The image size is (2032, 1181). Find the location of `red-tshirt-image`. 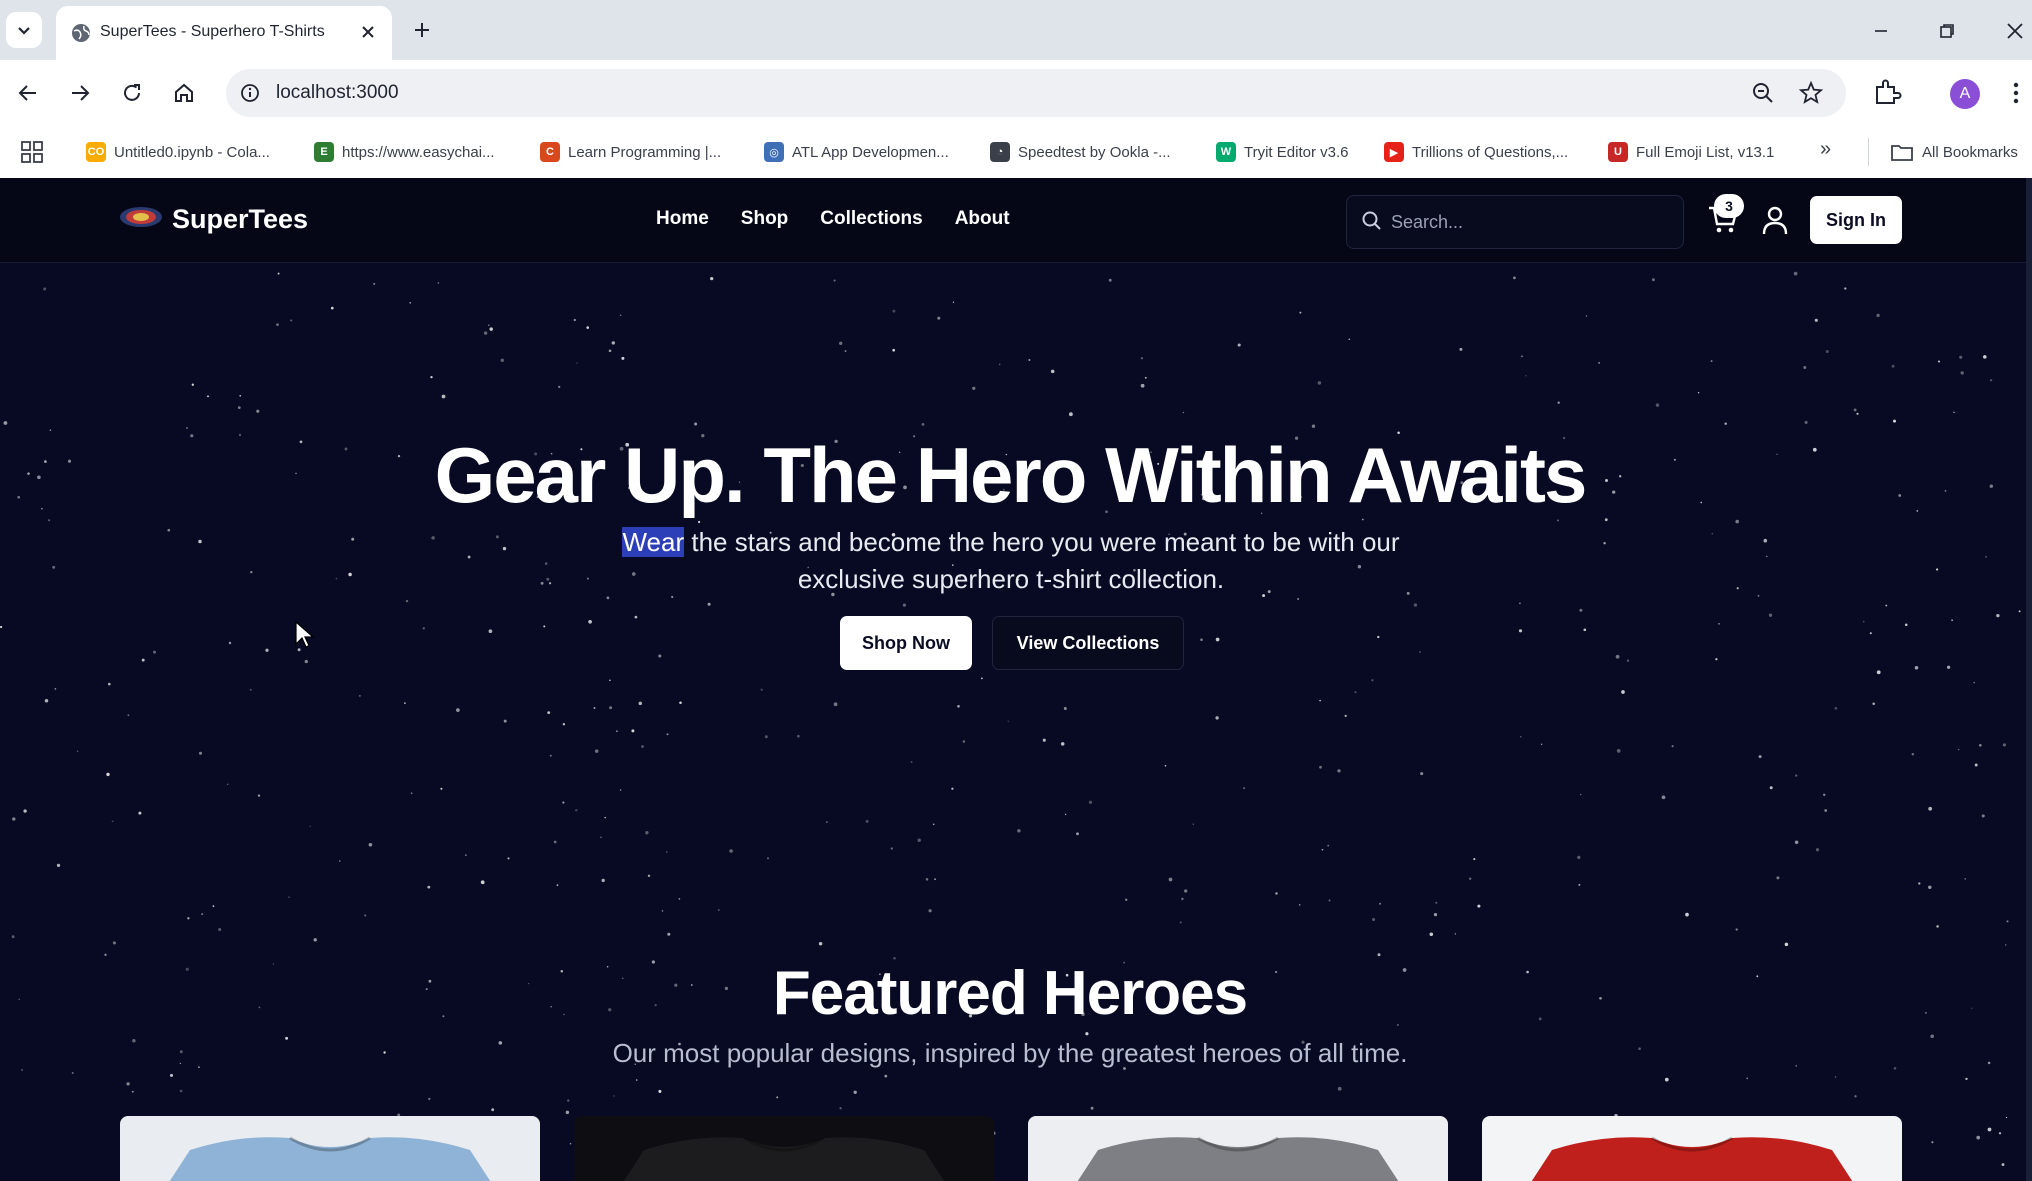

red-tshirt-image is located at coordinates (1692, 1158).